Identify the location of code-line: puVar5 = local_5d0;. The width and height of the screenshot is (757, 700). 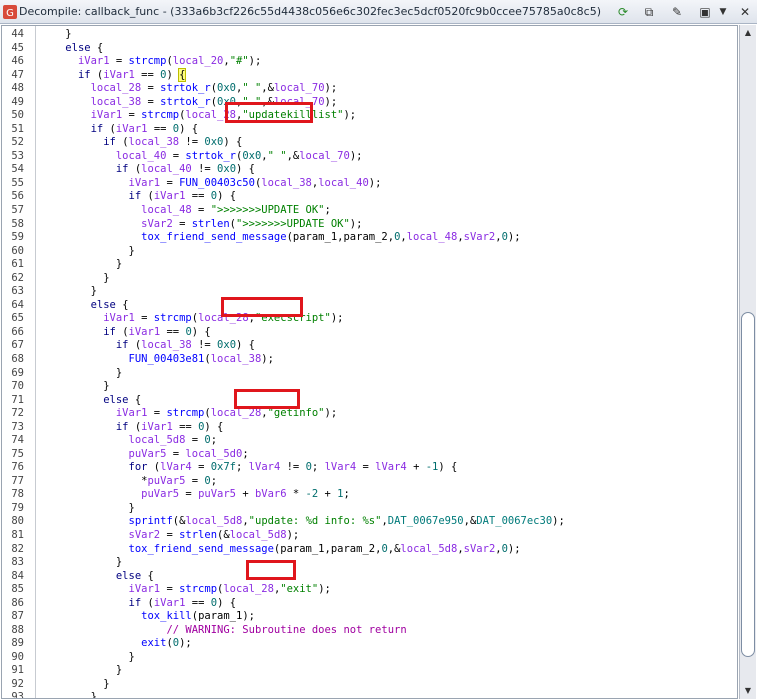
(144, 454).